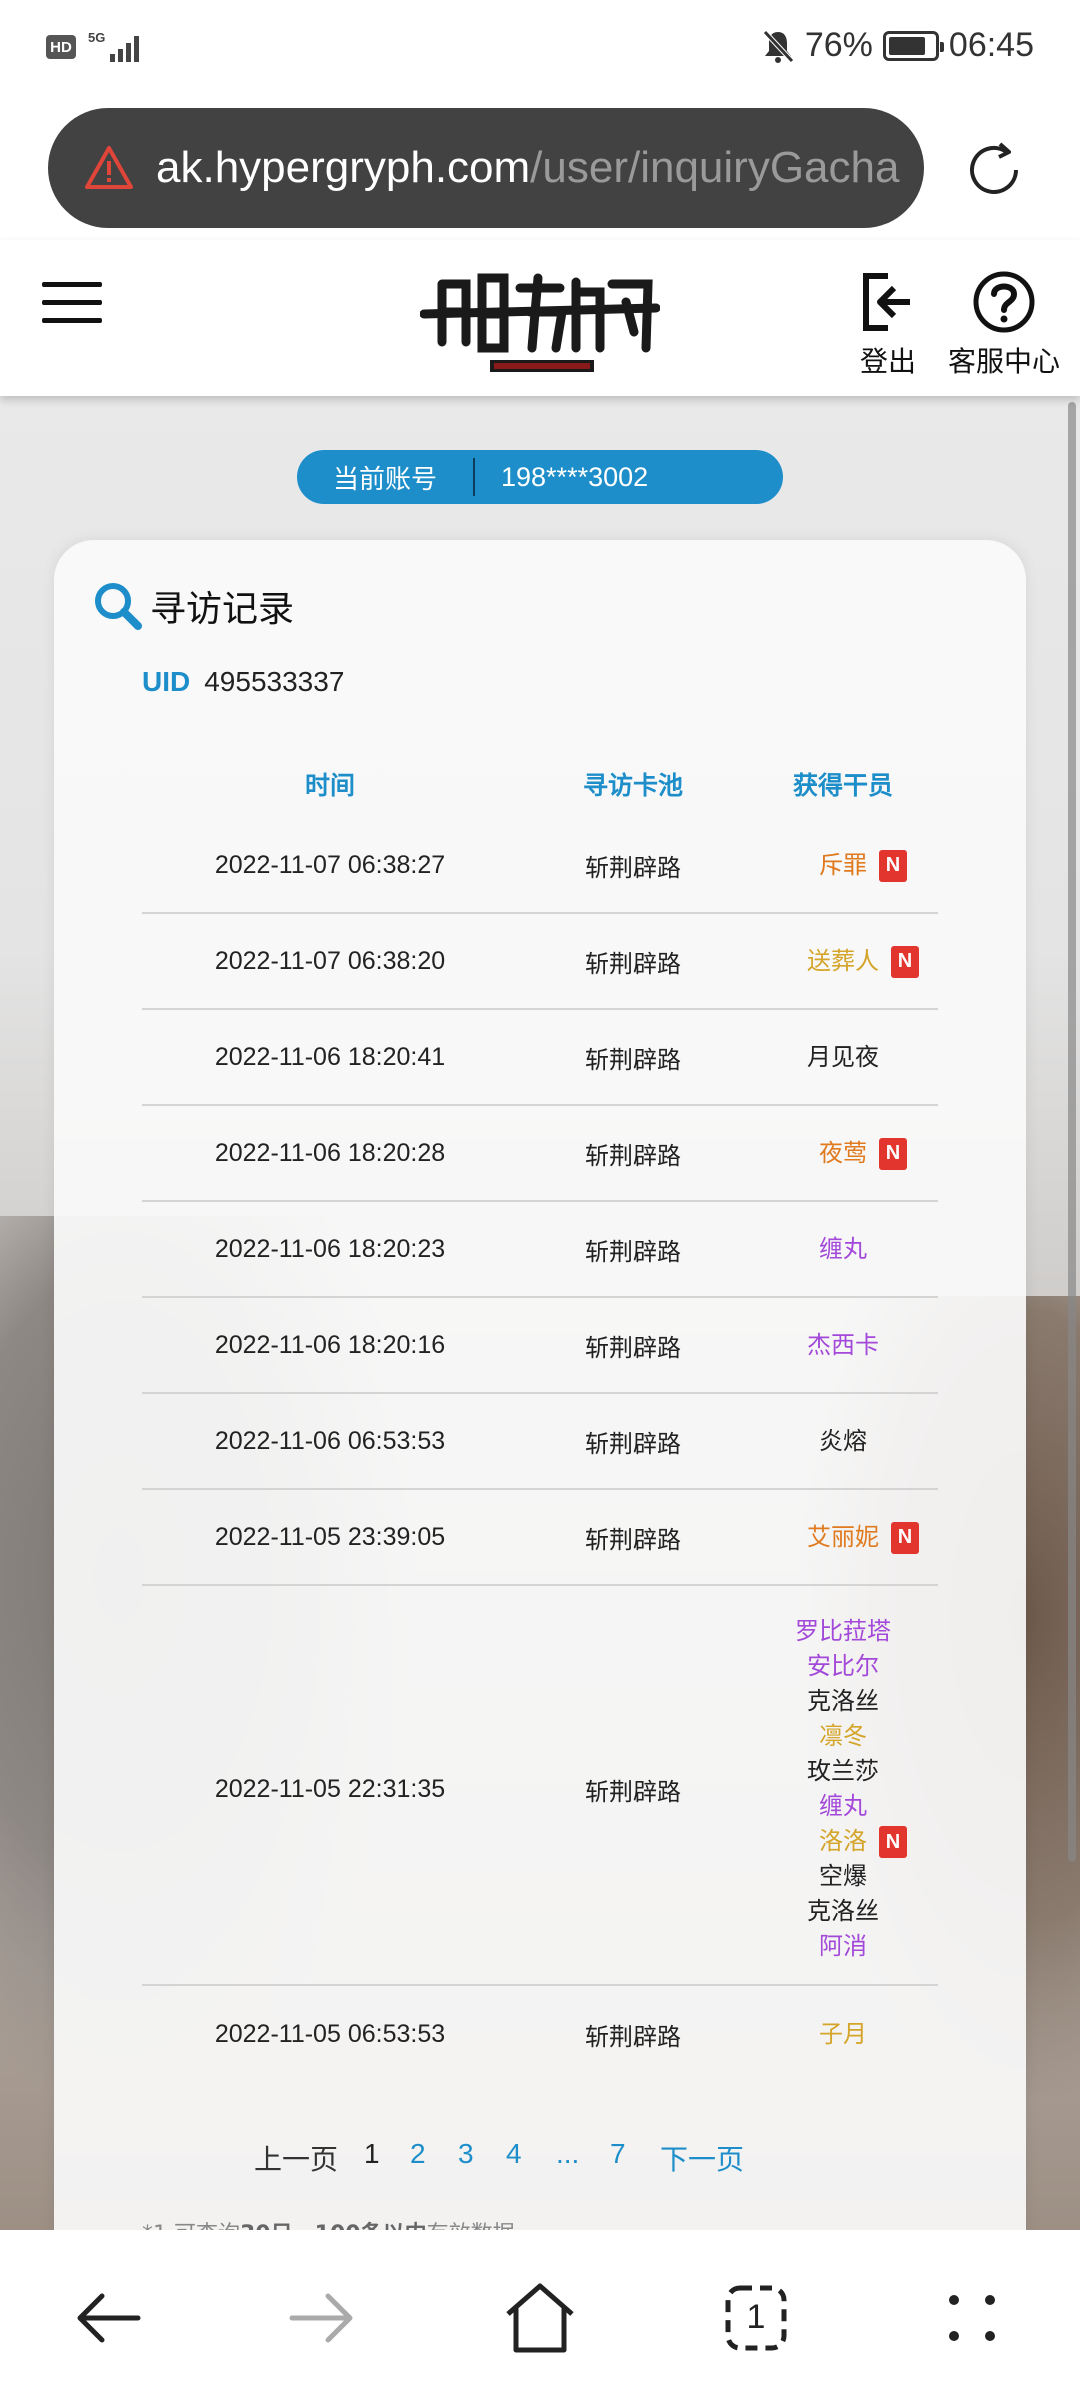 Image resolution: width=1080 pixels, height=2400 pixels. I want to click on site-header: 登出 客服中心, so click(540, 318).